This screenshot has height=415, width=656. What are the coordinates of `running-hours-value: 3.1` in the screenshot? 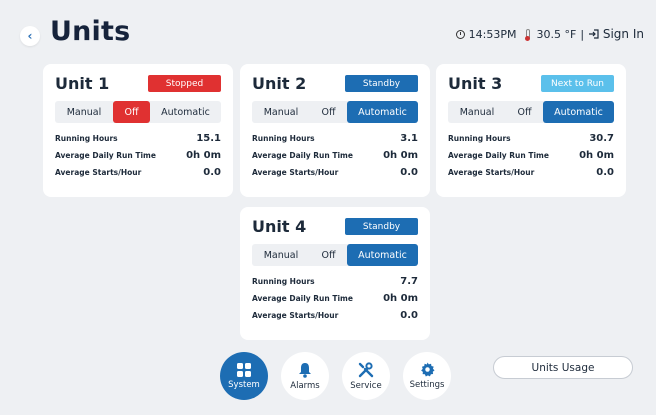 It's located at (409, 138).